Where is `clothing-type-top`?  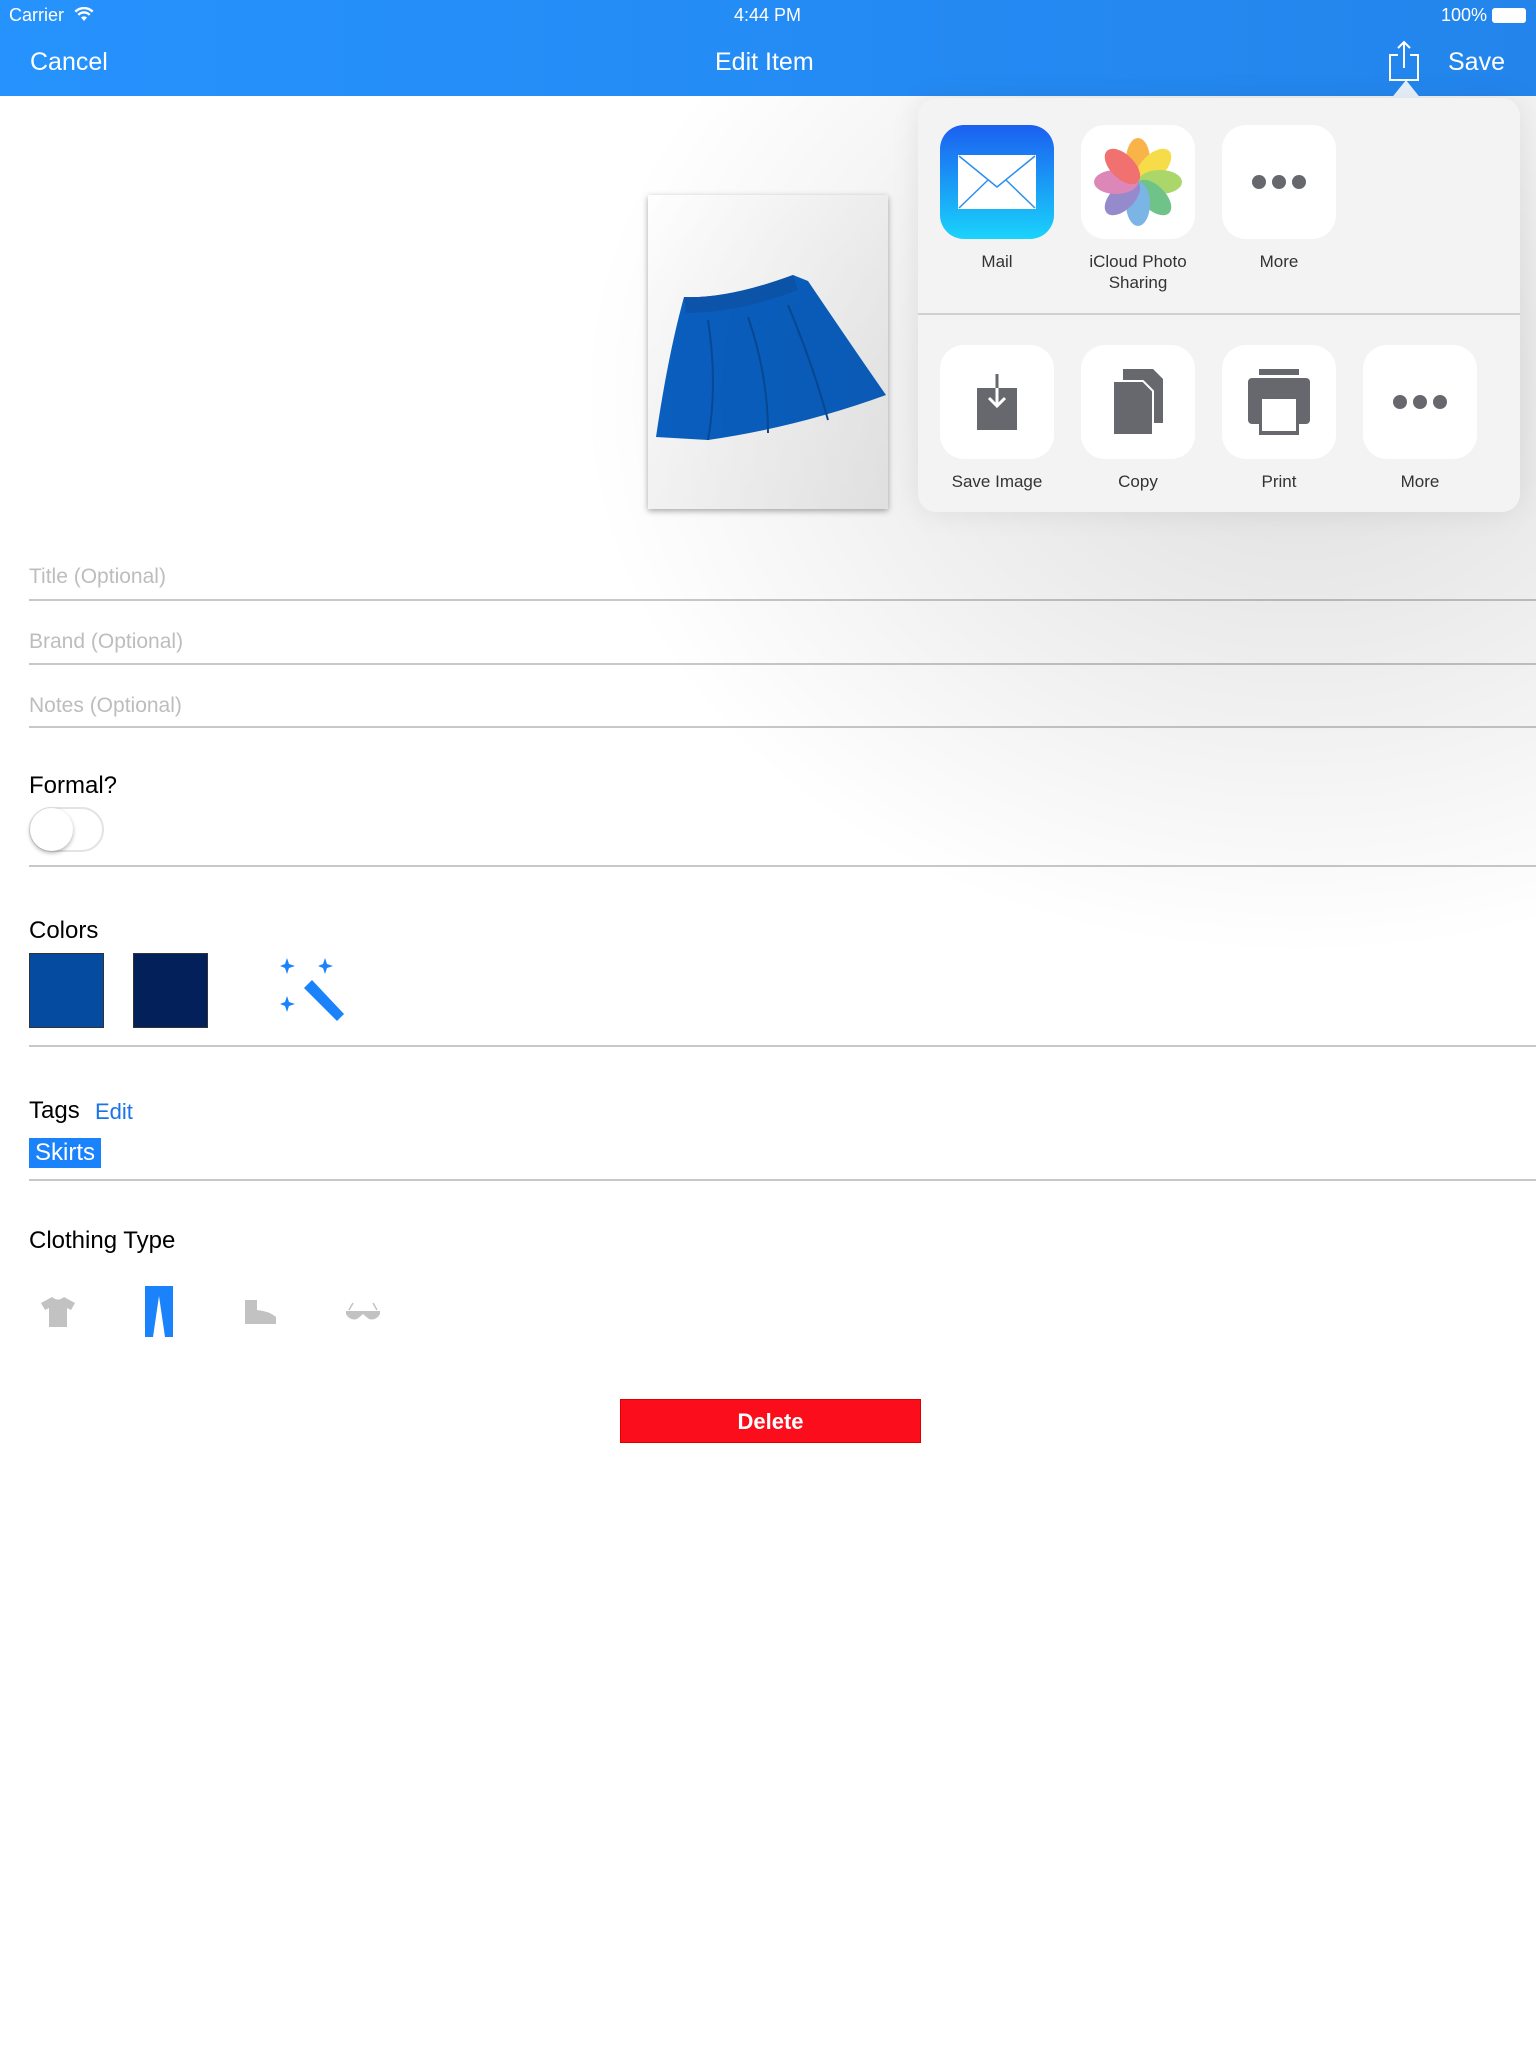
clothing-type-top is located at coordinates (58, 1312).